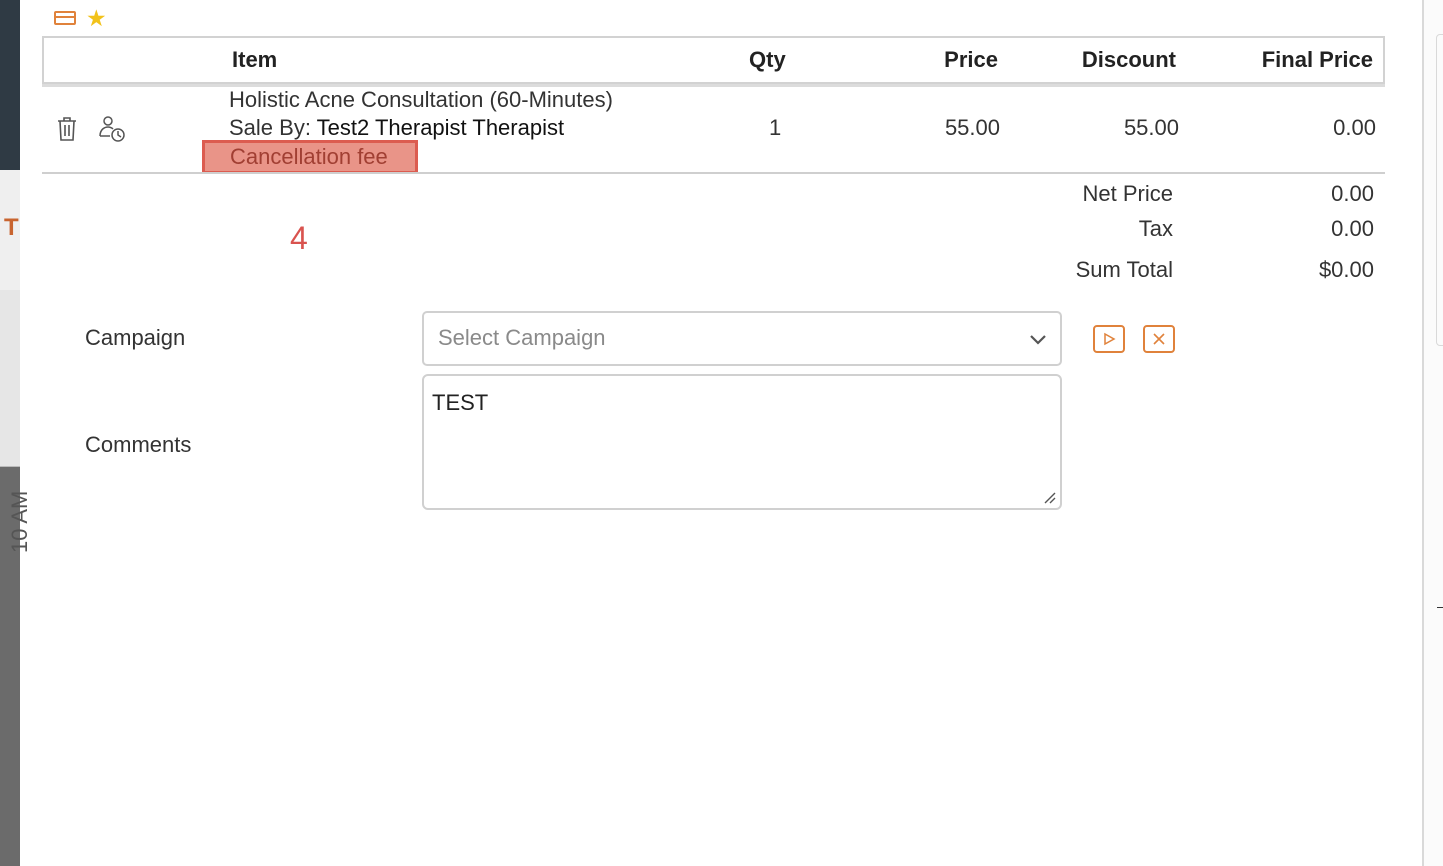 This screenshot has width=1443, height=866. What do you see at coordinates (775, 127) in the screenshot?
I see `row-qty: 1` at bounding box center [775, 127].